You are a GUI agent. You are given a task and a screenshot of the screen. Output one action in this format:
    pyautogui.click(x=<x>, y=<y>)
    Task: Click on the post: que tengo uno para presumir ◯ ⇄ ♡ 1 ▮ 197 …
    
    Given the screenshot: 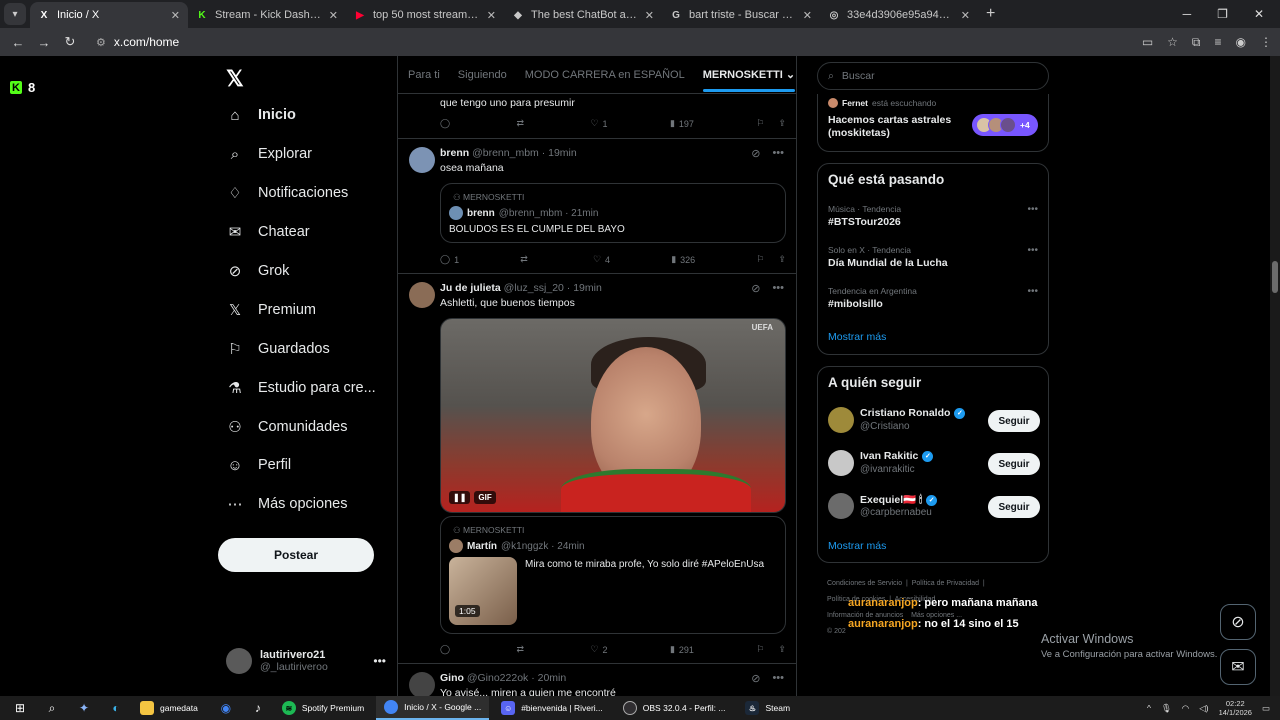 What is the action you would take?
    pyautogui.click(x=597, y=116)
    